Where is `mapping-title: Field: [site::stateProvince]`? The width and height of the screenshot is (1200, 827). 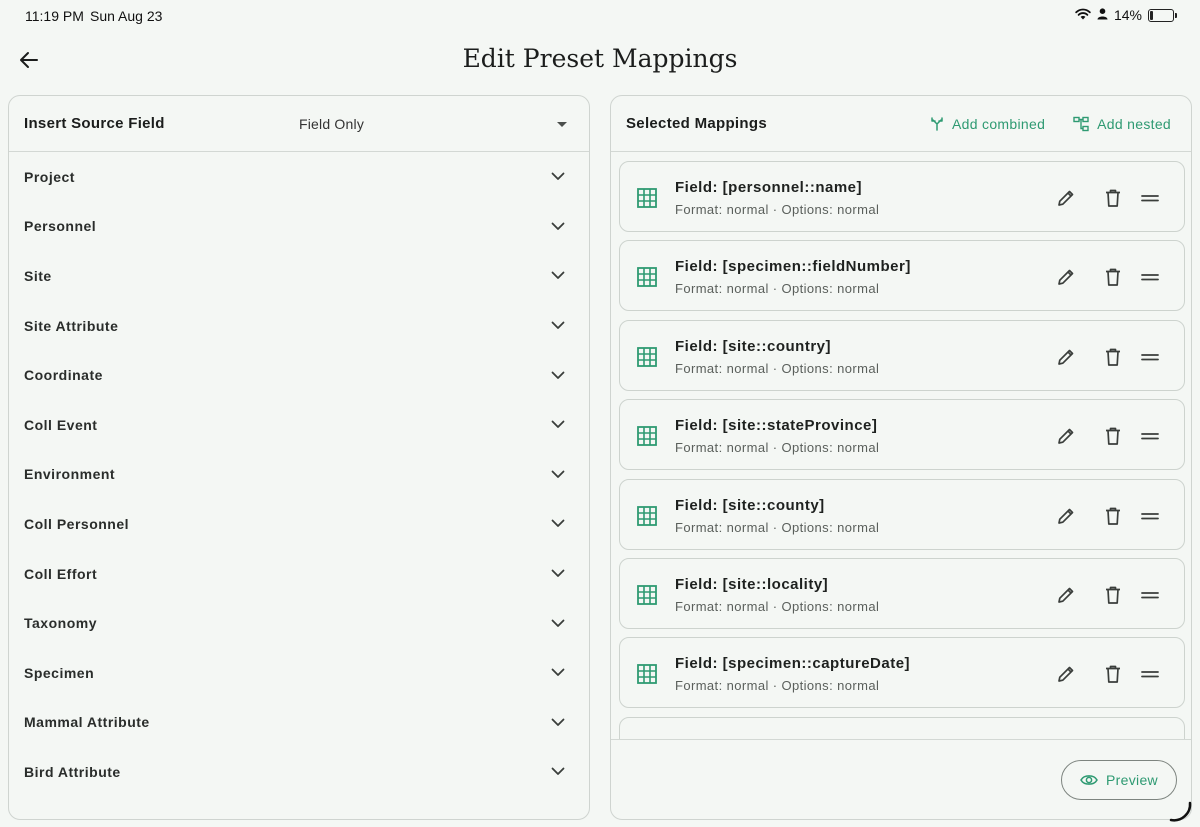 mapping-title: Field: [site::stateProvince] is located at coordinates (776, 426).